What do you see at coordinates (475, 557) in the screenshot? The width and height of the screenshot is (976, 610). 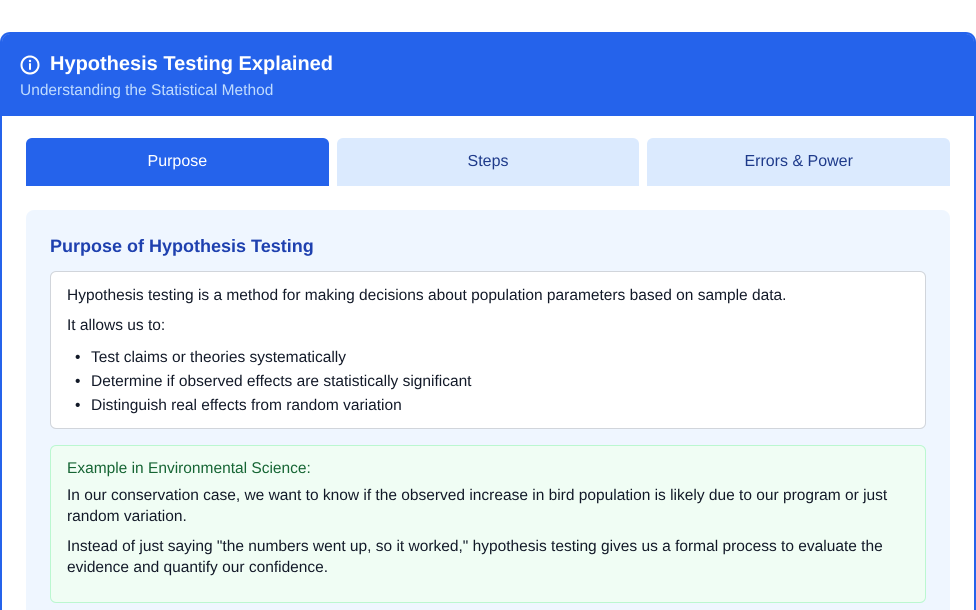 I see `example-paragraph: Instead of just saying "the numbers went up, so it worked," hypothesis testing gives us a formal process to evaluate the evidence and quantify our confidence.` at bounding box center [475, 557].